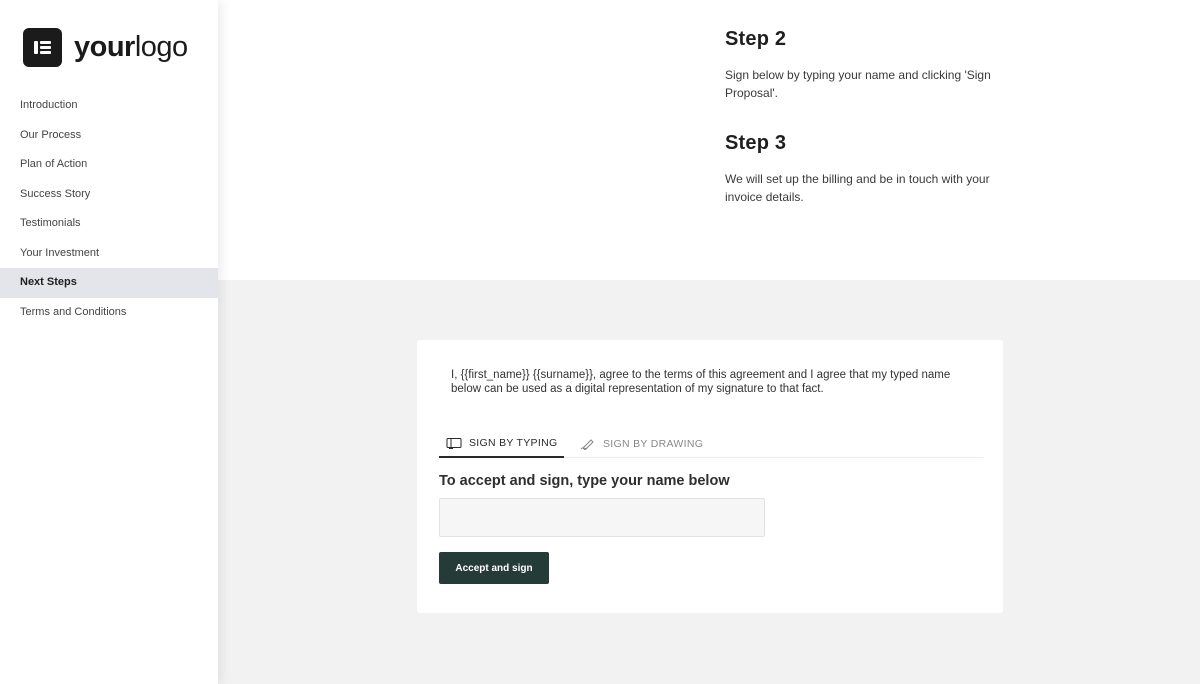 This screenshot has width=1200, height=684. Describe the element at coordinates (109, 224) in the screenshot. I see `sidebar-item-testimonials: Testimonials` at that location.